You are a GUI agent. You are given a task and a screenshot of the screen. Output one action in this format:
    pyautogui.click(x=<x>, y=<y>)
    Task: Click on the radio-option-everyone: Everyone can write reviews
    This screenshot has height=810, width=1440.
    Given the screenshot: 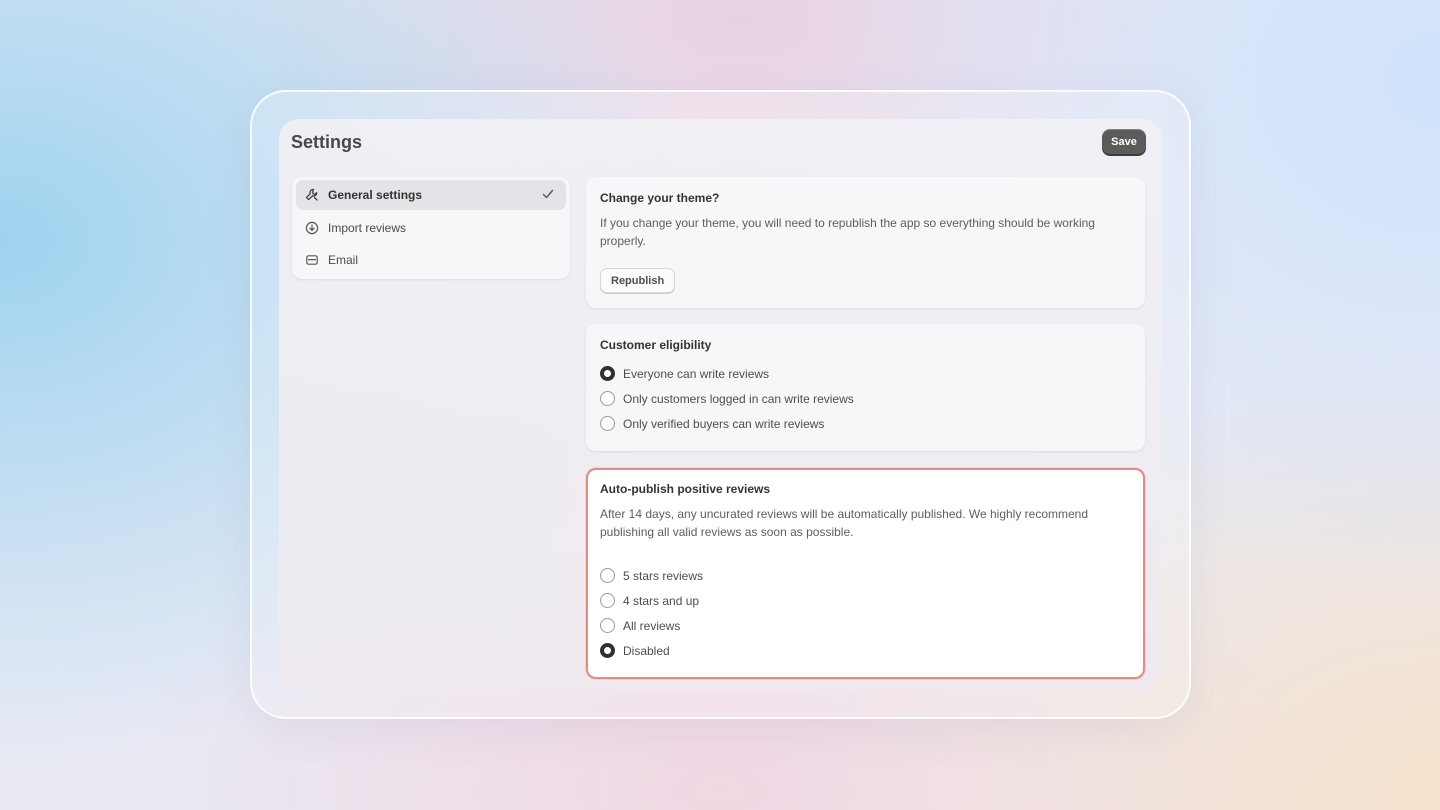 What is the action you would take?
    pyautogui.click(x=865, y=373)
    